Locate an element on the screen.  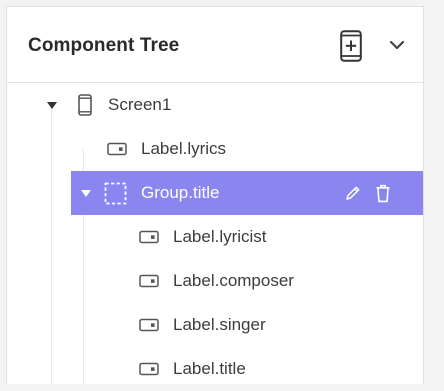
tree-item-label: Label.lyricist is located at coordinates (220, 236).